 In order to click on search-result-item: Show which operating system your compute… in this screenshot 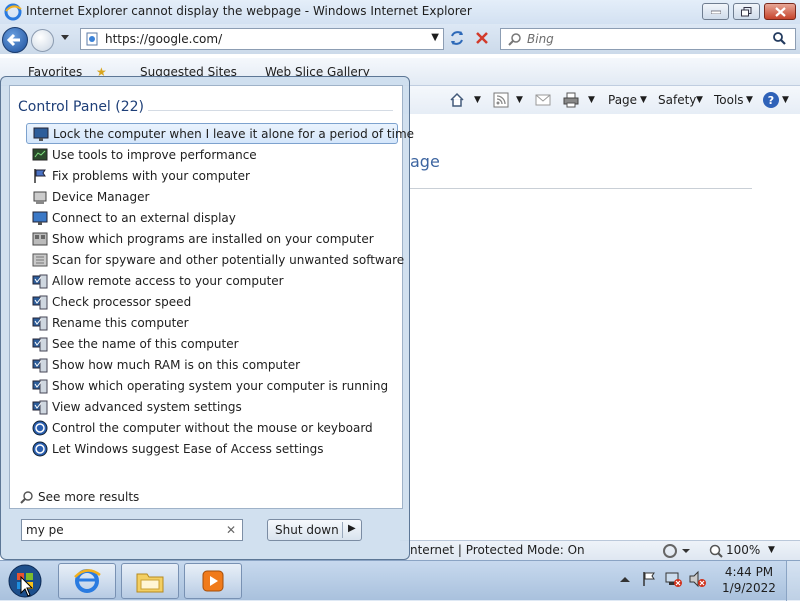, I will do `click(212, 385)`.